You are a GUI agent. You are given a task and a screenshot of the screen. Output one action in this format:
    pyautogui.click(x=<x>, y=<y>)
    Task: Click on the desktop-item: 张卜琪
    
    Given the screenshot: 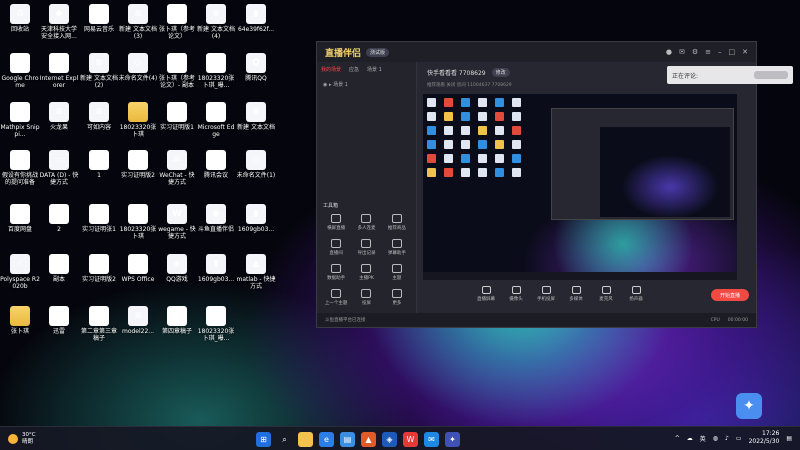 What is the action you would take?
    pyautogui.click(x=20, y=320)
    